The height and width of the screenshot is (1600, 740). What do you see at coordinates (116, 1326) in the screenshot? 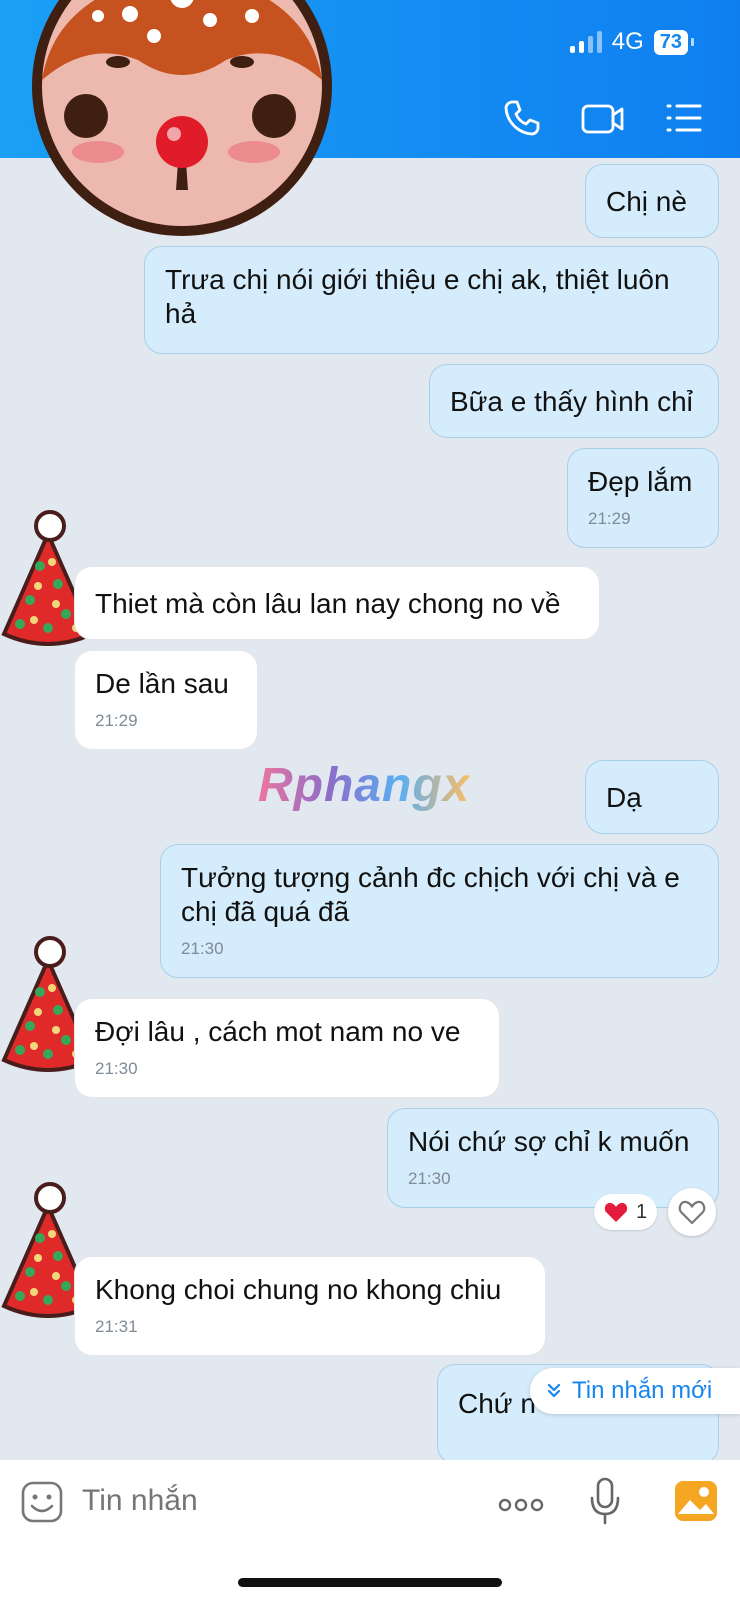
I see `message-time: 21:31` at bounding box center [116, 1326].